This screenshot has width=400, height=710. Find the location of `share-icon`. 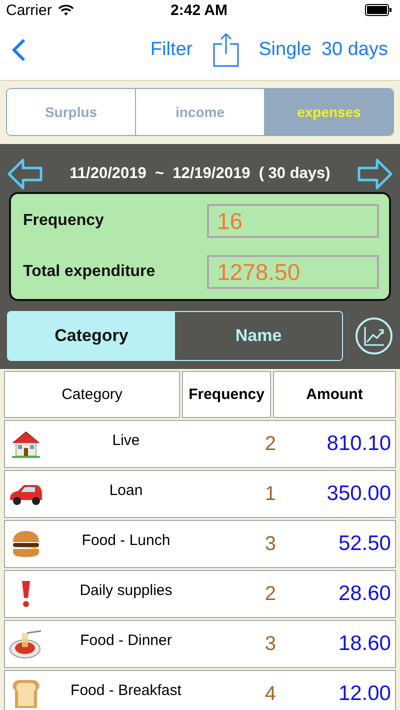

share-icon is located at coordinates (225, 50).